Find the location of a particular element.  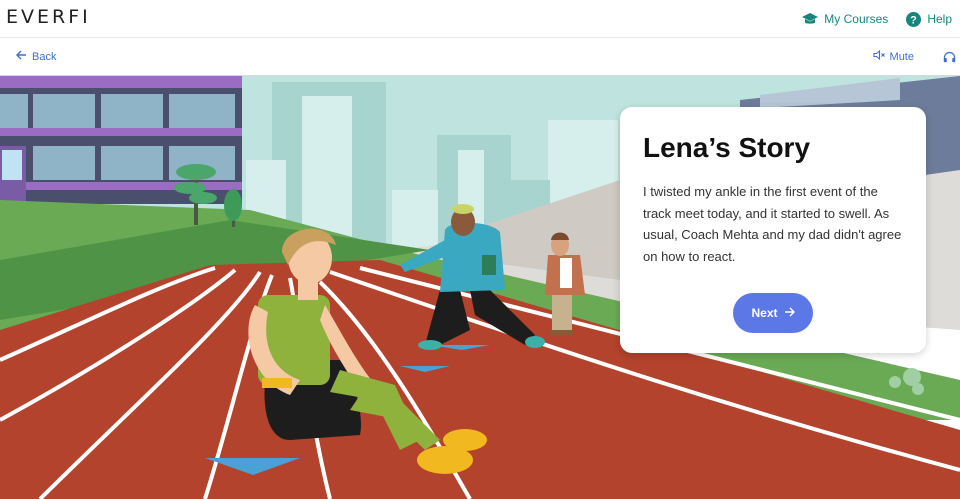

school-building is located at coordinates (121, 140).